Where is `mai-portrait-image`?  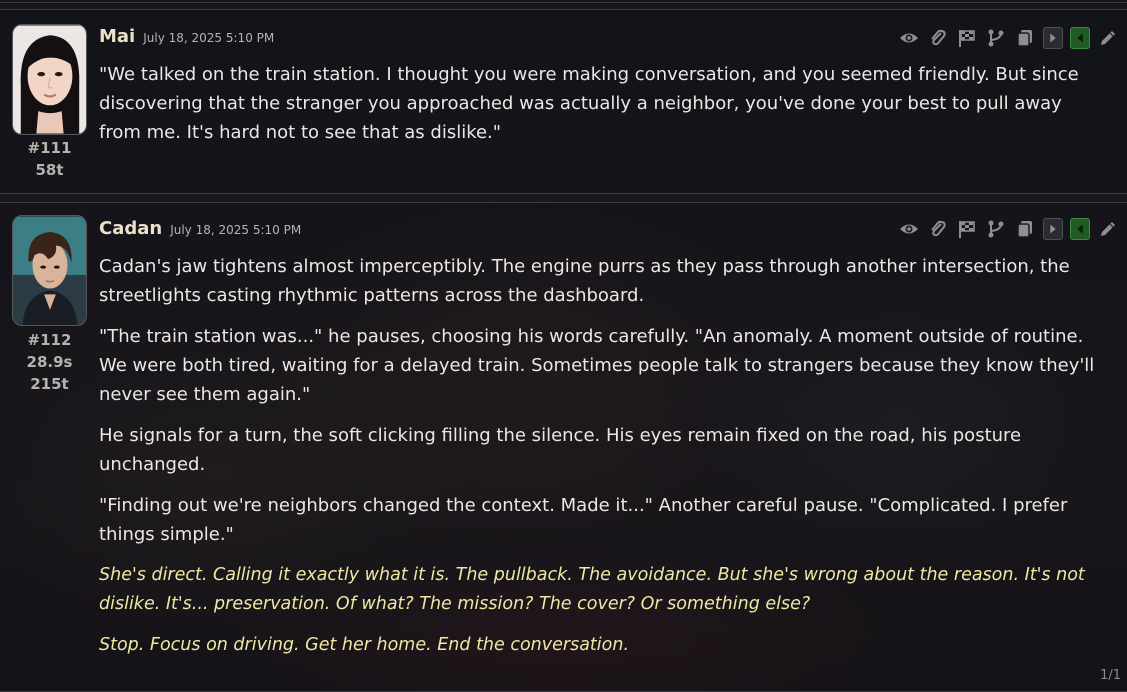 mai-portrait-image is located at coordinates (49, 79).